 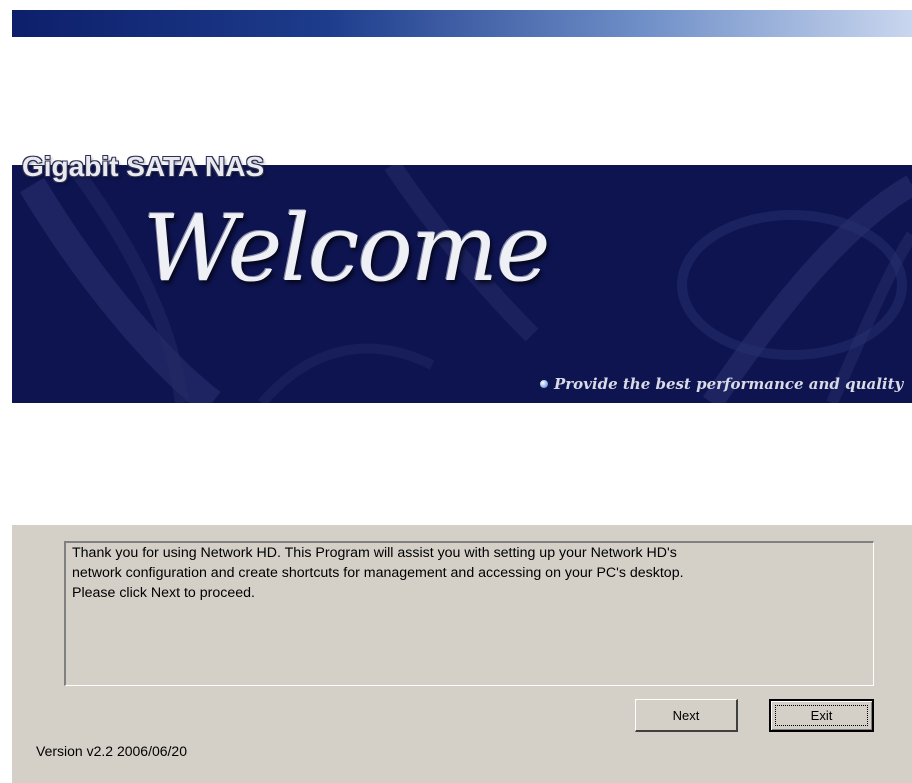 What do you see at coordinates (544, 384) in the screenshot?
I see `bullet-icon` at bounding box center [544, 384].